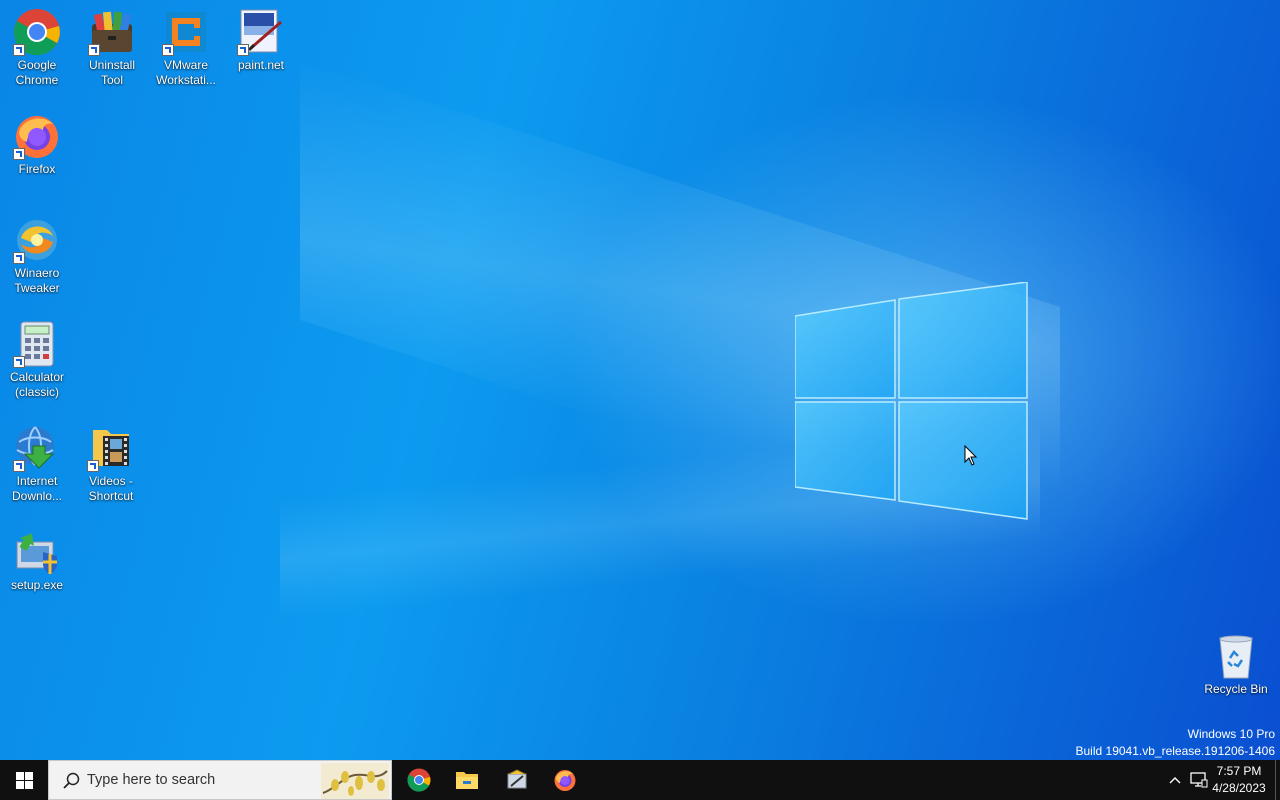 The image size is (1280, 800). What do you see at coordinates (355, 781) in the screenshot?
I see `search-highlight-image-icon` at bounding box center [355, 781].